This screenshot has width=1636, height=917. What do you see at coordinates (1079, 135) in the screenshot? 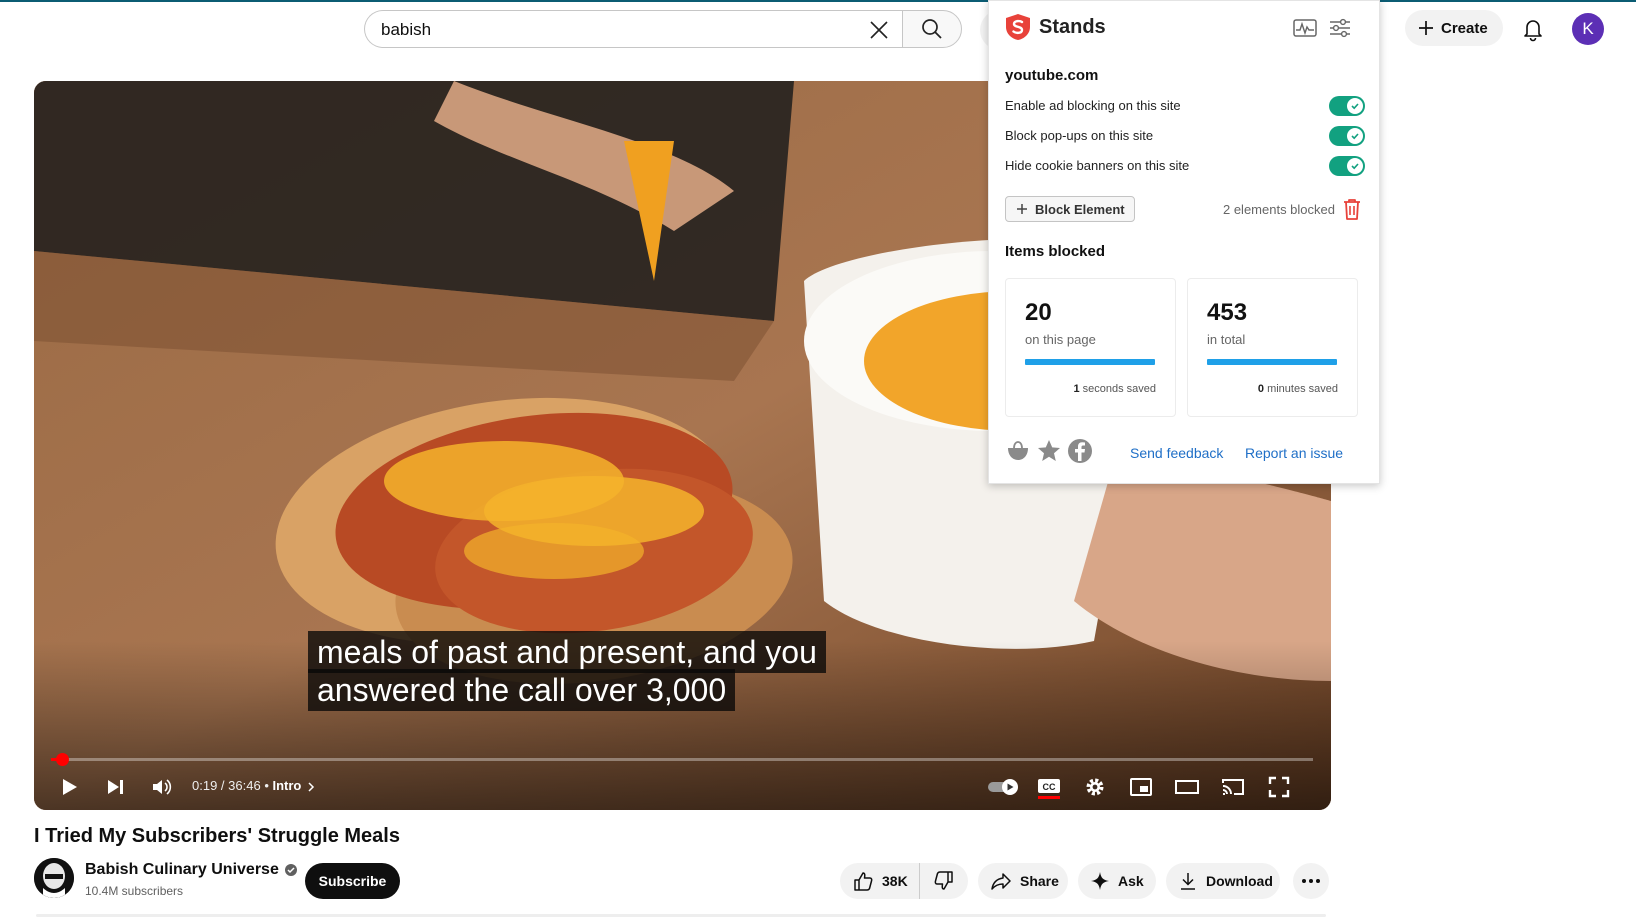
I see `toggle-label: Block pop-ups on this site` at bounding box center [1079, 135].